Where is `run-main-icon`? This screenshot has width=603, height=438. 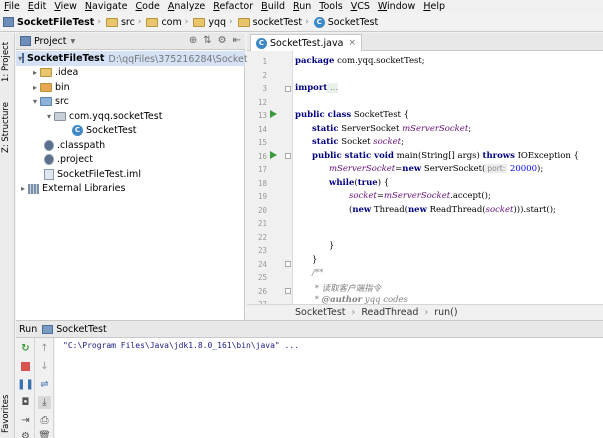 run-main-icon is located at coordinates (273, 155).